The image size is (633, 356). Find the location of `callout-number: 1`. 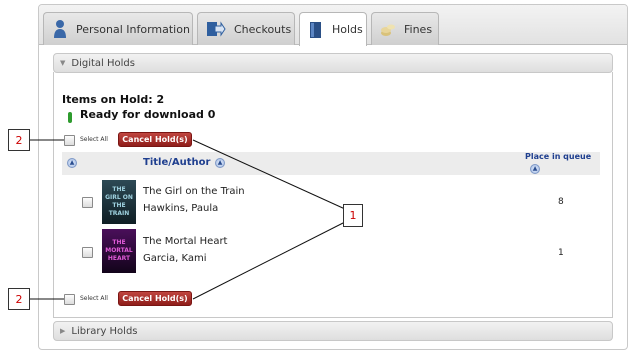

callout-number: 1 is located at coordinates (353, 215).